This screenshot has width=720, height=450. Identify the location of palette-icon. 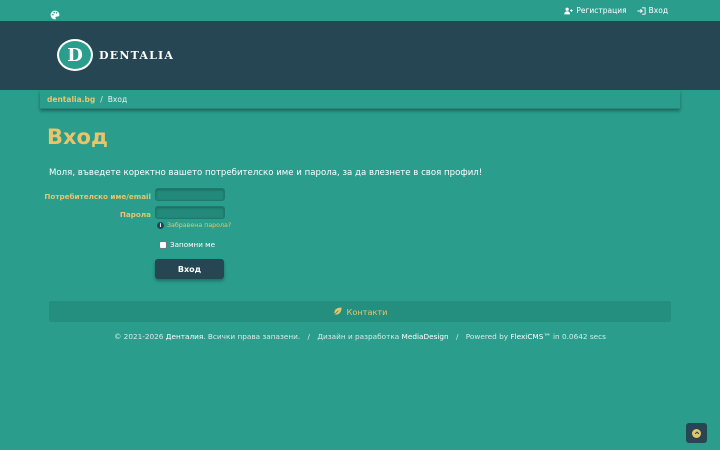
(55, 12).